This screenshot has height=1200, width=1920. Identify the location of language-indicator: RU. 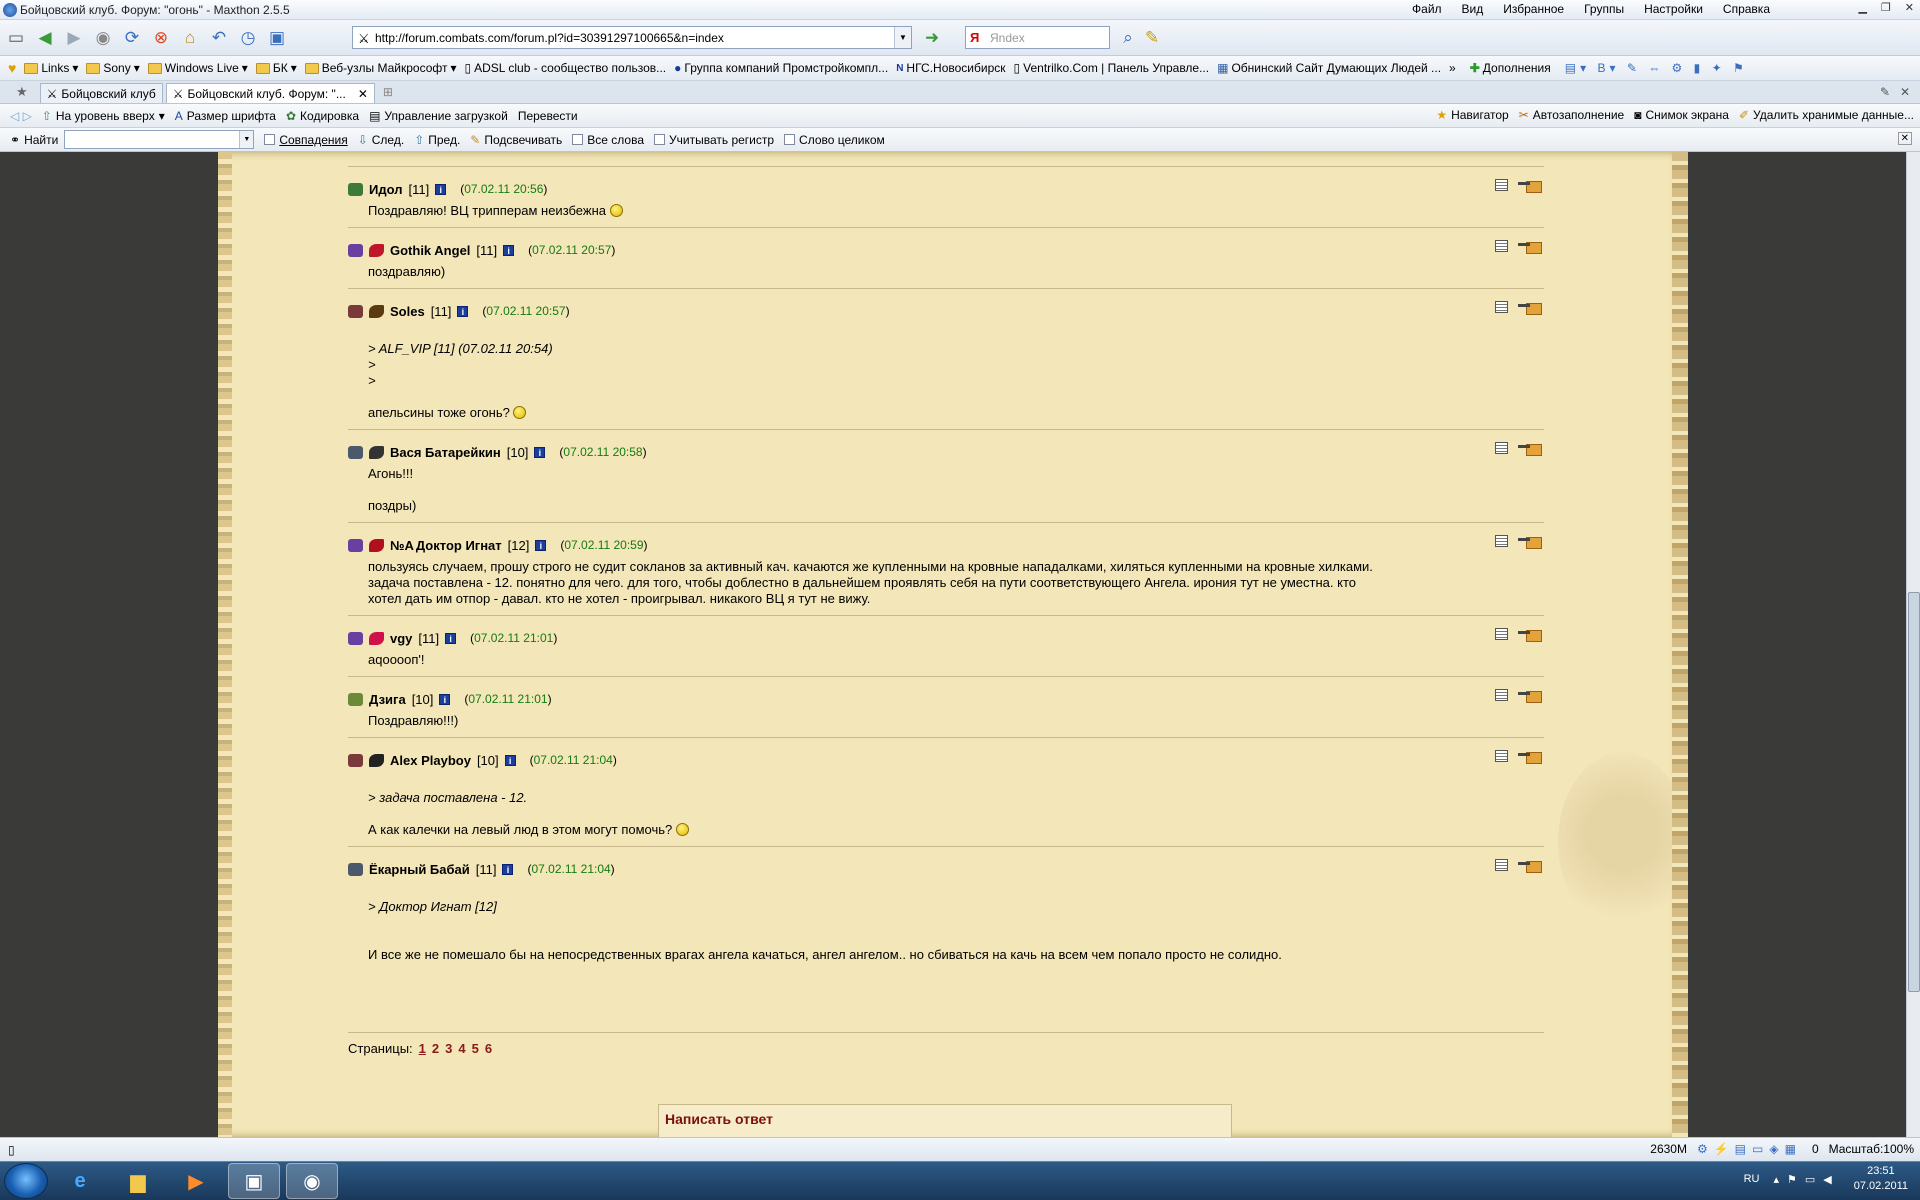
(1752, 1179).